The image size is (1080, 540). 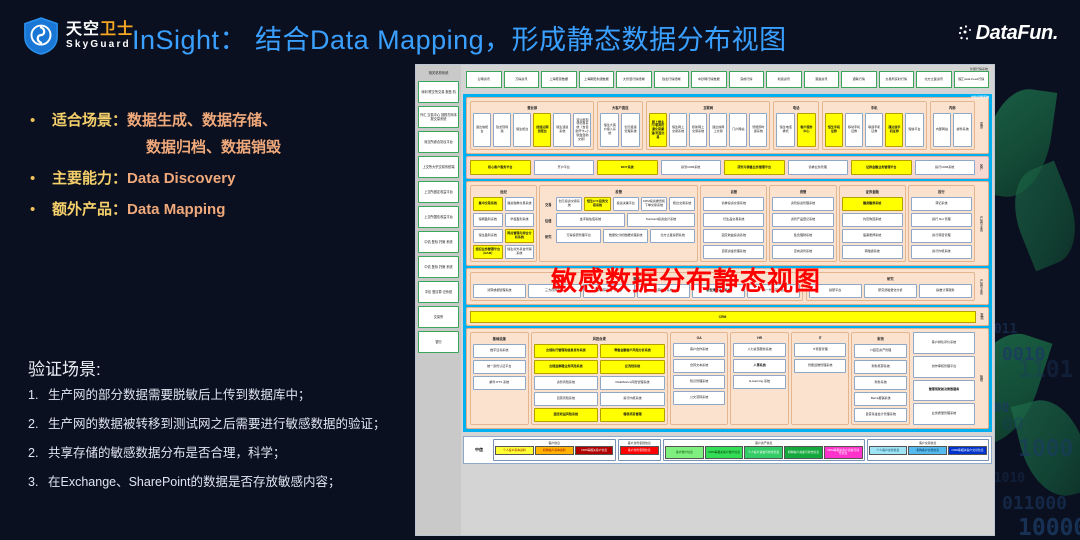 I want to click on diagram-system-box: 融资融券系统, so click(x=872, y=204).